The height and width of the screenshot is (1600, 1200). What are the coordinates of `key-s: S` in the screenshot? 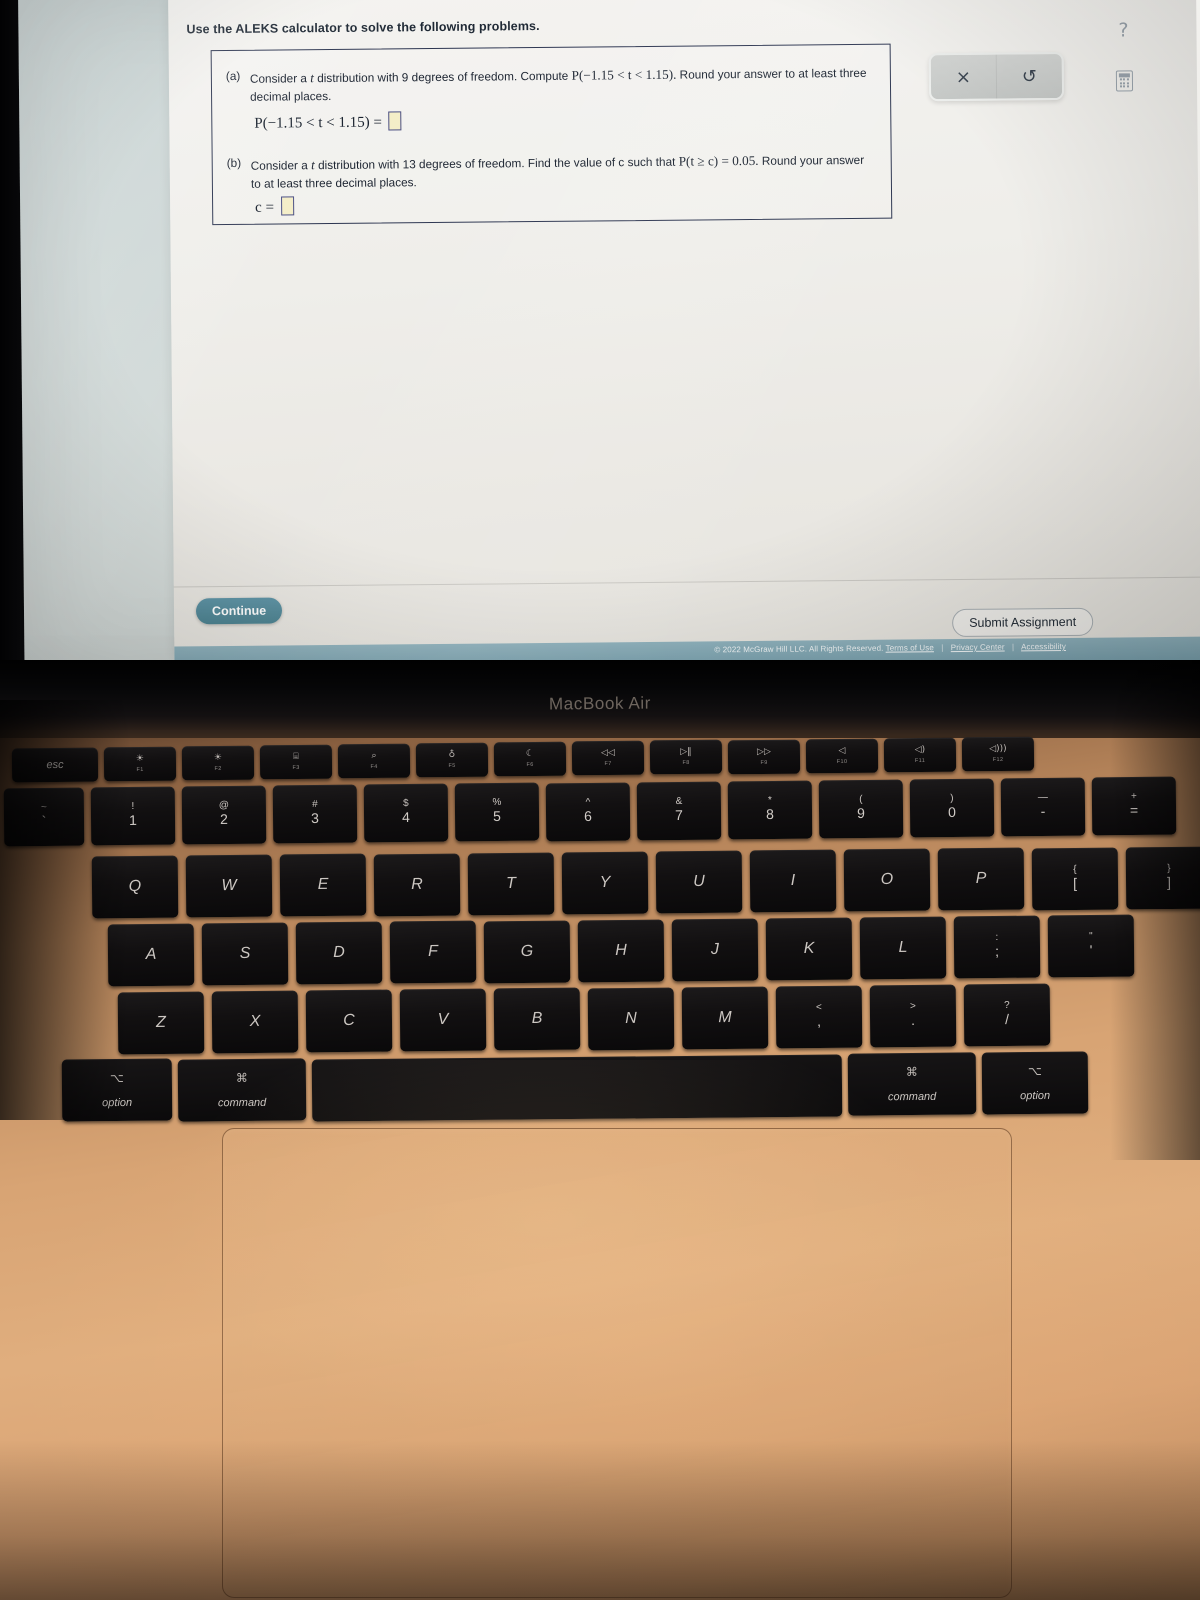 It's located at (245, 954).